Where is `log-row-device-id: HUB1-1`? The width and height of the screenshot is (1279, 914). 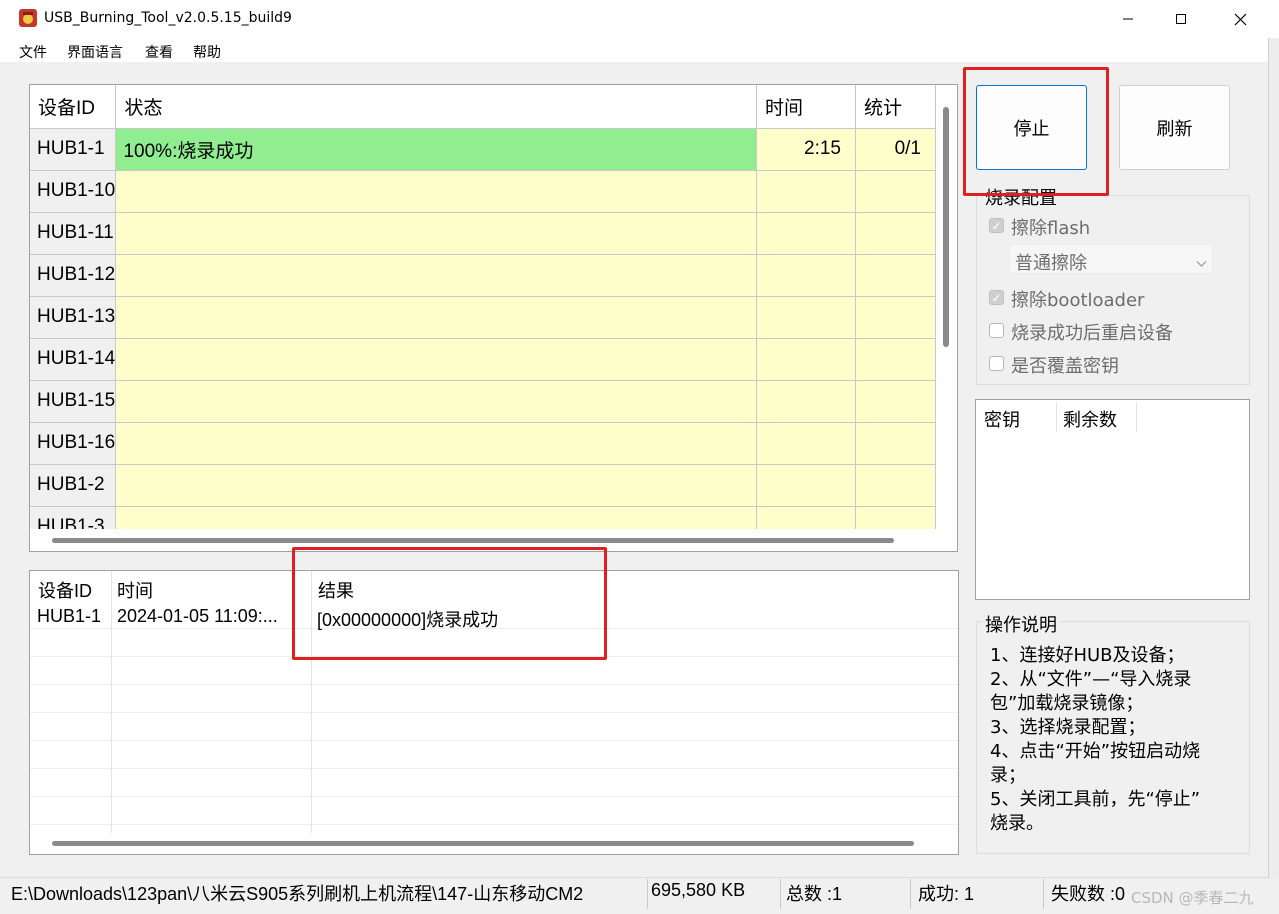
log-row-device-id: HUB1-1 is located at coordinates (69, 616).